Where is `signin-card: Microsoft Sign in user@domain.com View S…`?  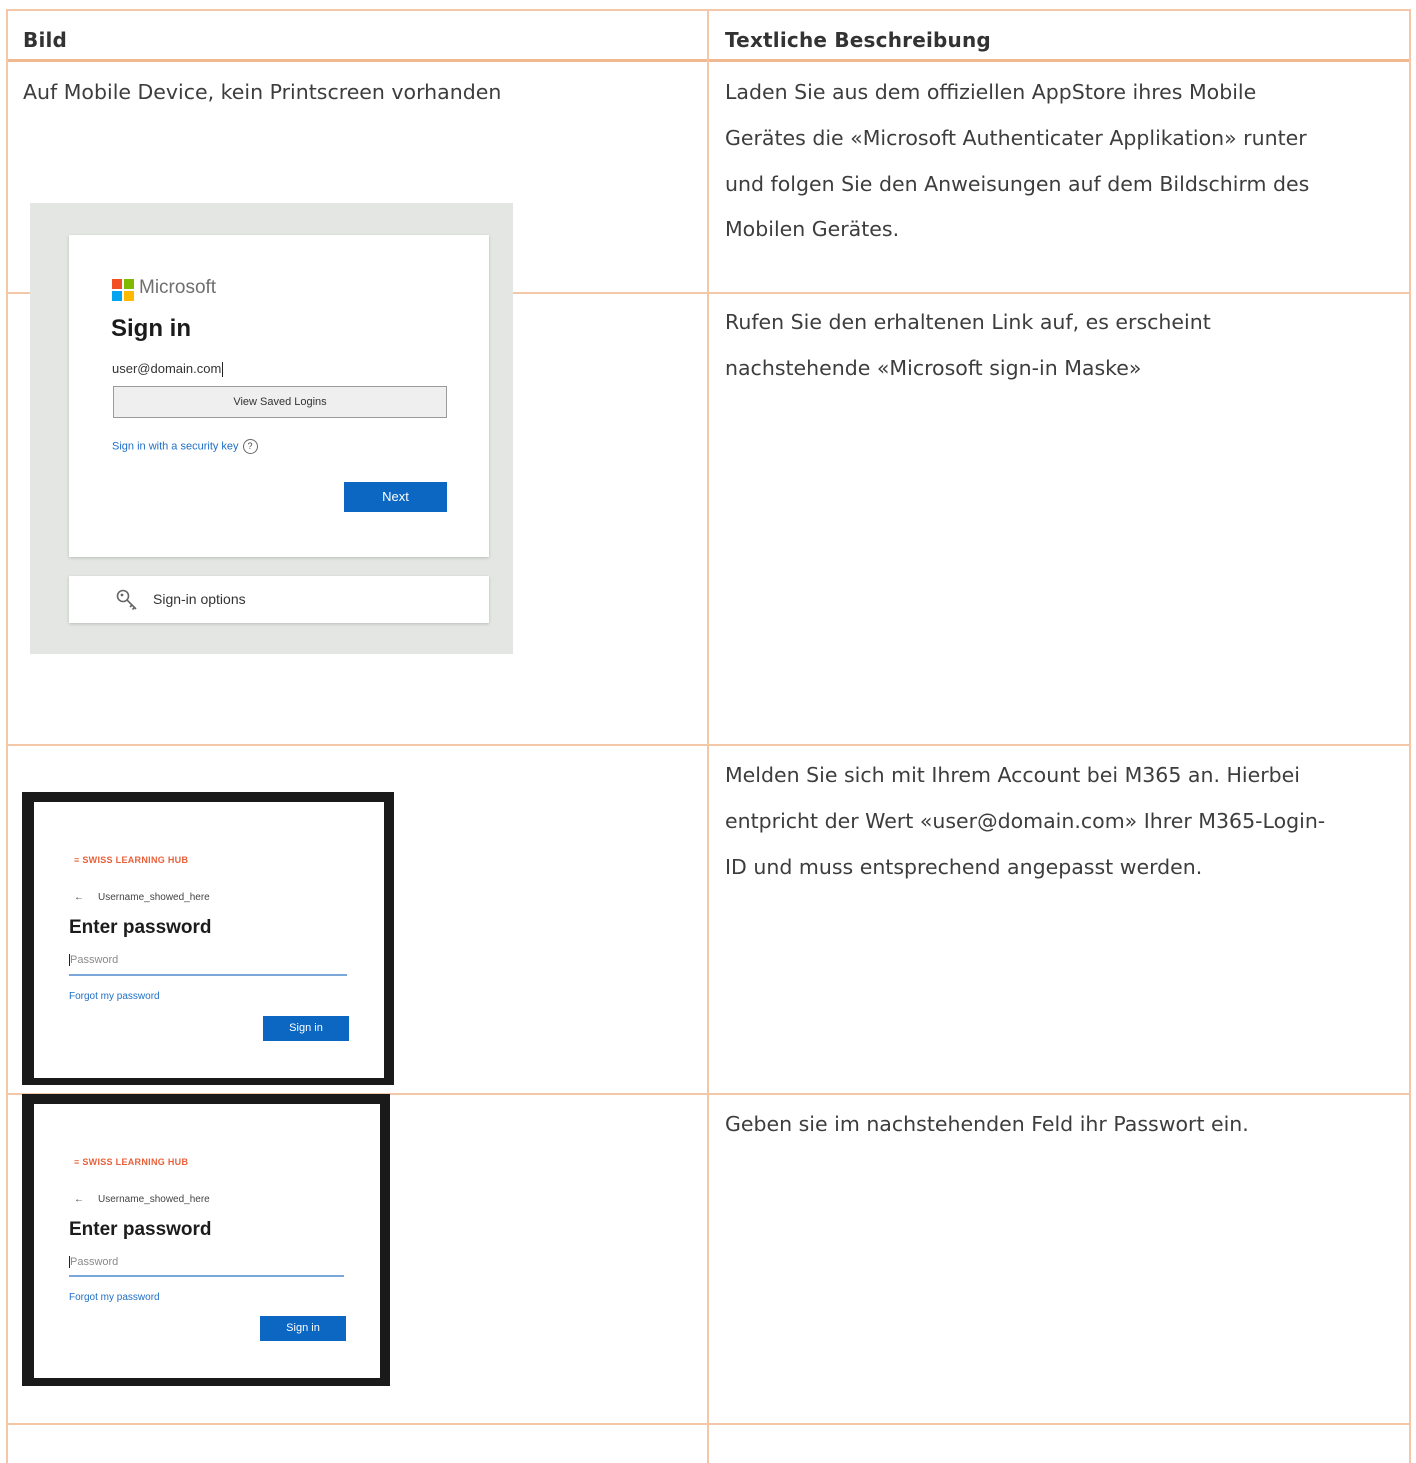 signin-card: Microsoft Sign in user@domain.com View S… is located at coordinates (279, 396).